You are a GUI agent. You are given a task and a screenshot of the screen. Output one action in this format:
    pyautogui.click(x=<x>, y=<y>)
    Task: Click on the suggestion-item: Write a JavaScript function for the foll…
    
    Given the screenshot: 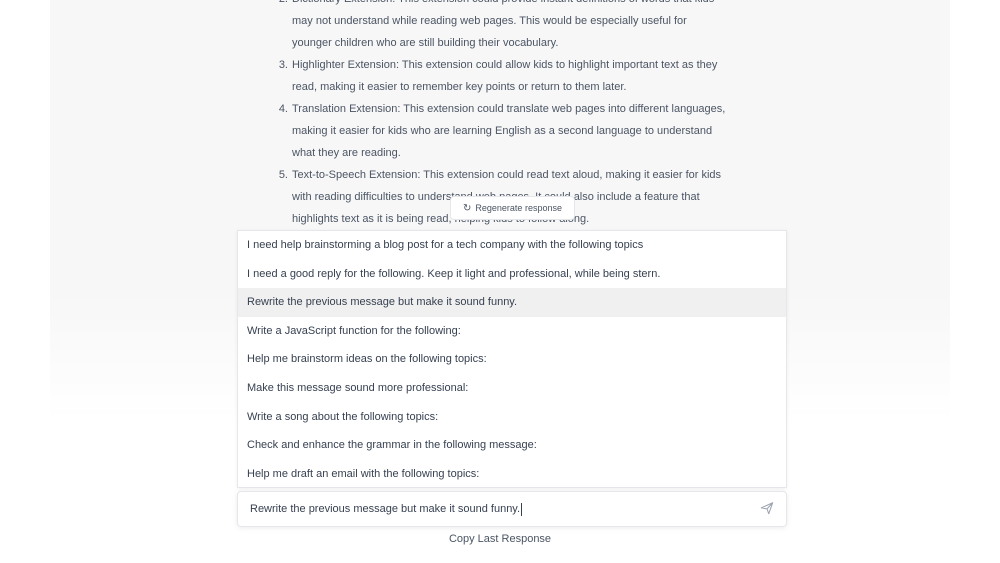 What is the action you would take?
    pyautogui.click(x=512, y=331)
    